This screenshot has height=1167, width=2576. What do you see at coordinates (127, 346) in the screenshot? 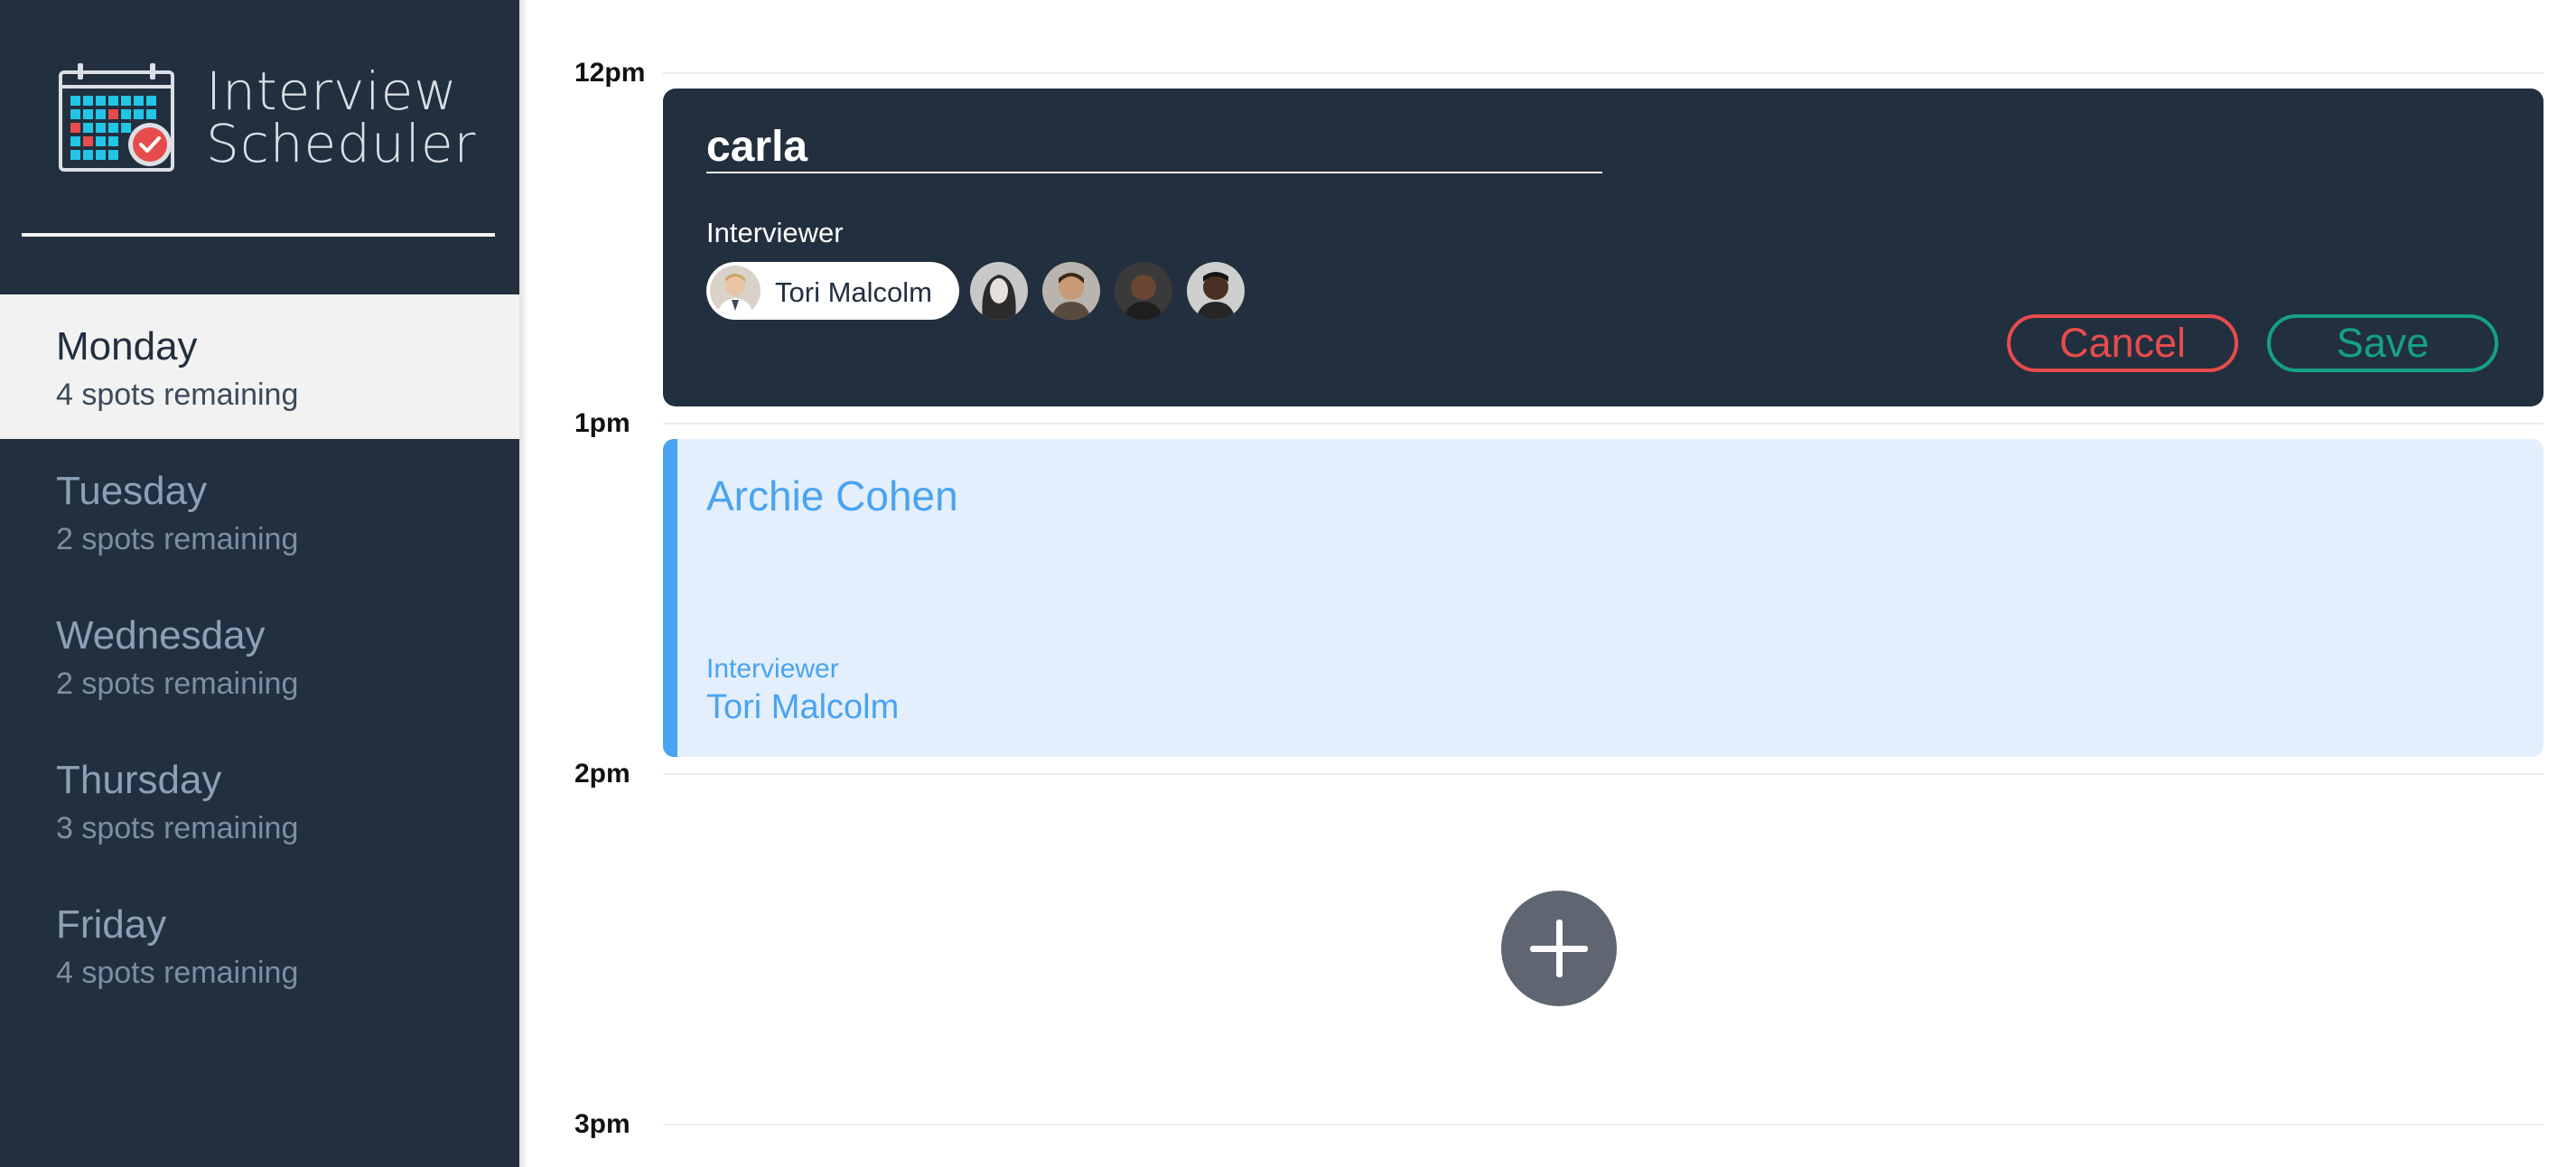
I see `day-name: Monday` at bounding box center [127, 346].